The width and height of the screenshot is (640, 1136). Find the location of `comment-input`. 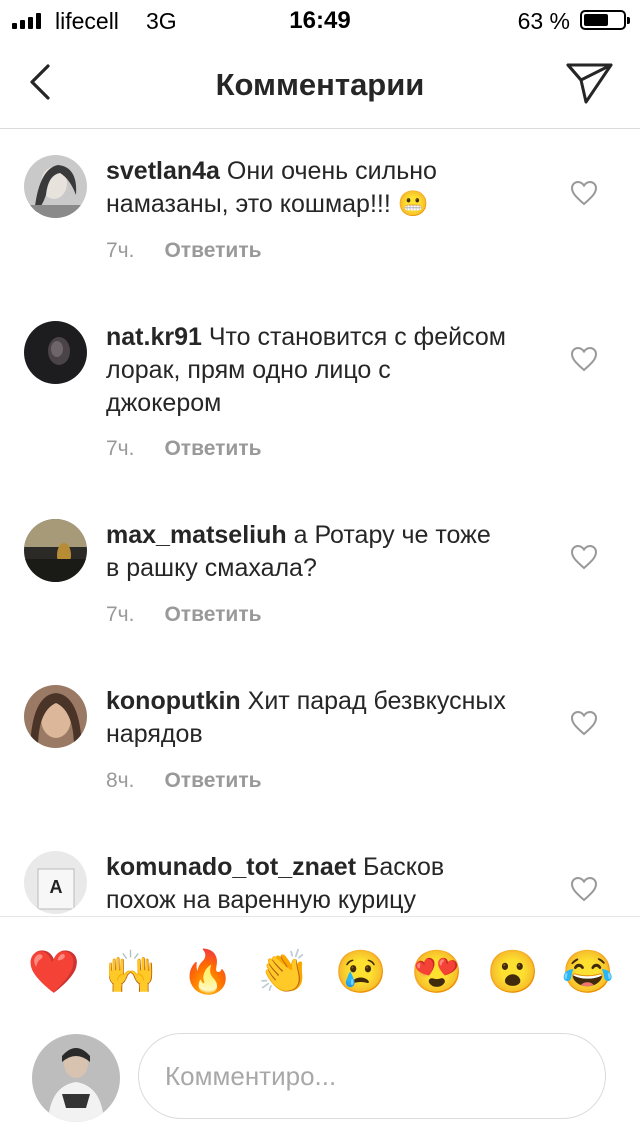

comment-input is located at coordinates (372, 1076).